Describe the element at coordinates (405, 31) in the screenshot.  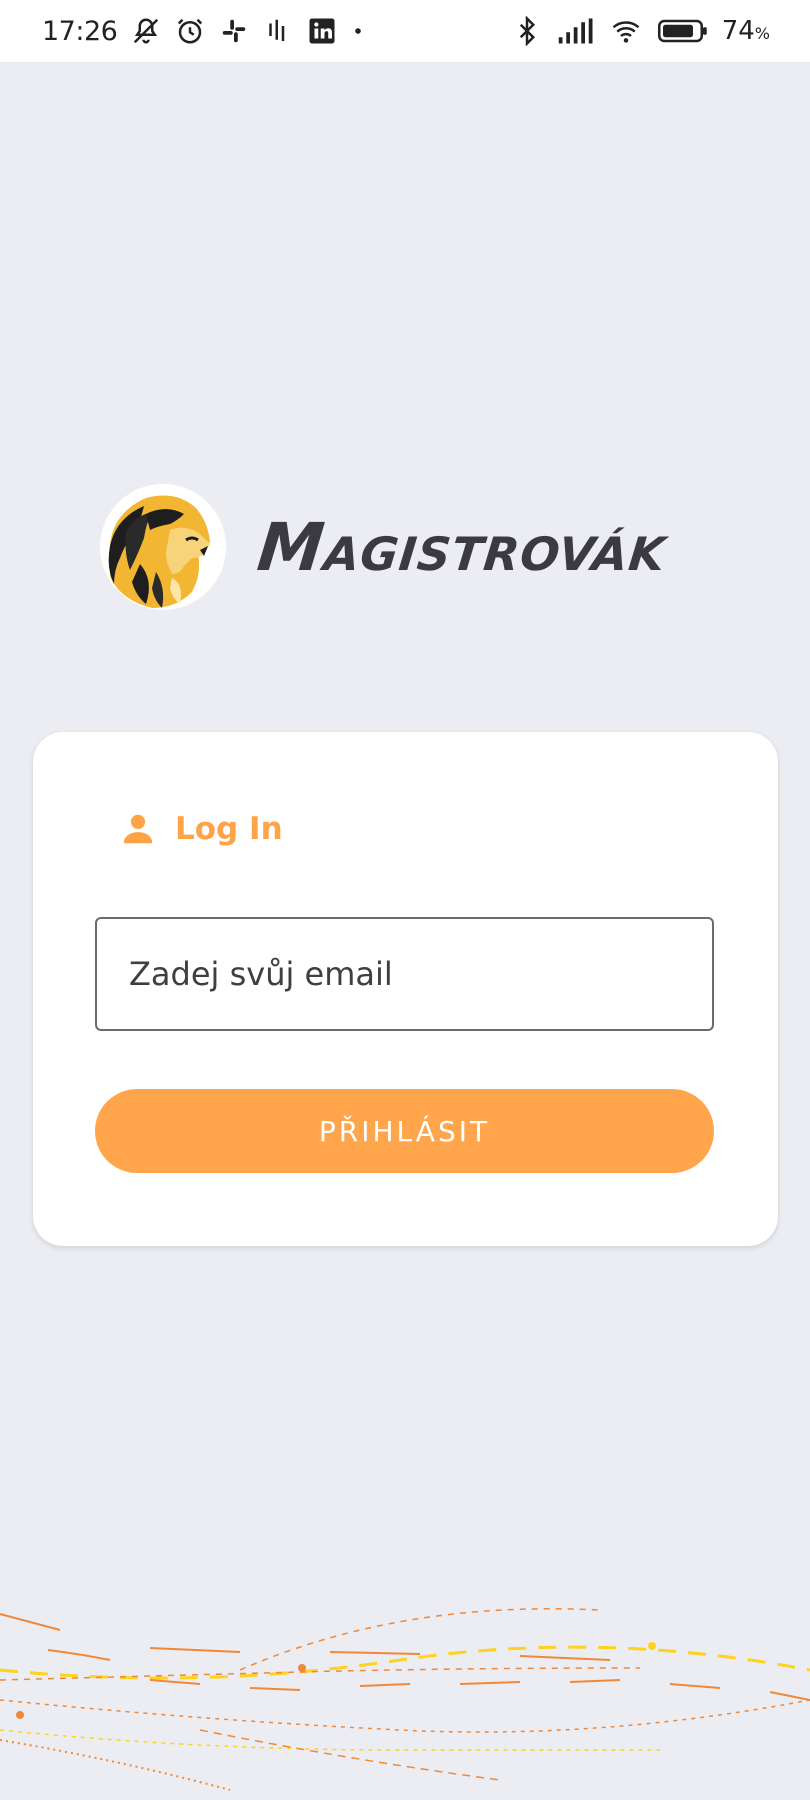
I see `status-bar: 17:26 74%` at that location.